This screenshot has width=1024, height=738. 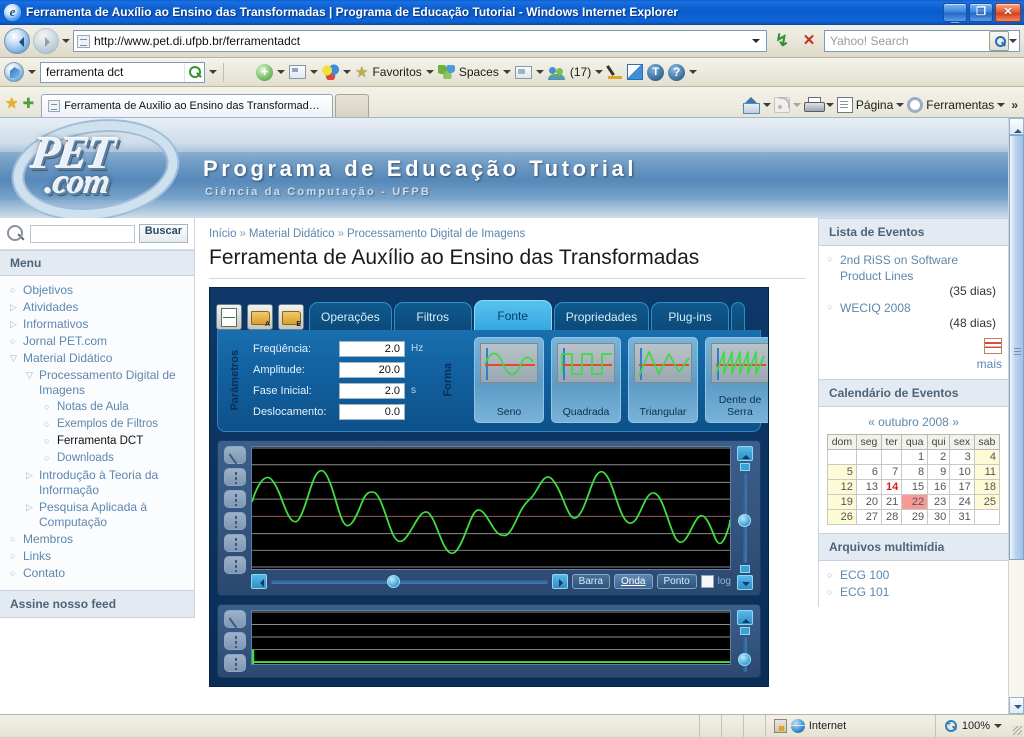 What do you see at coordinates (915, 502) in the screenshot?
I see `calendar-day: 22` at bounding box center [915, 502].